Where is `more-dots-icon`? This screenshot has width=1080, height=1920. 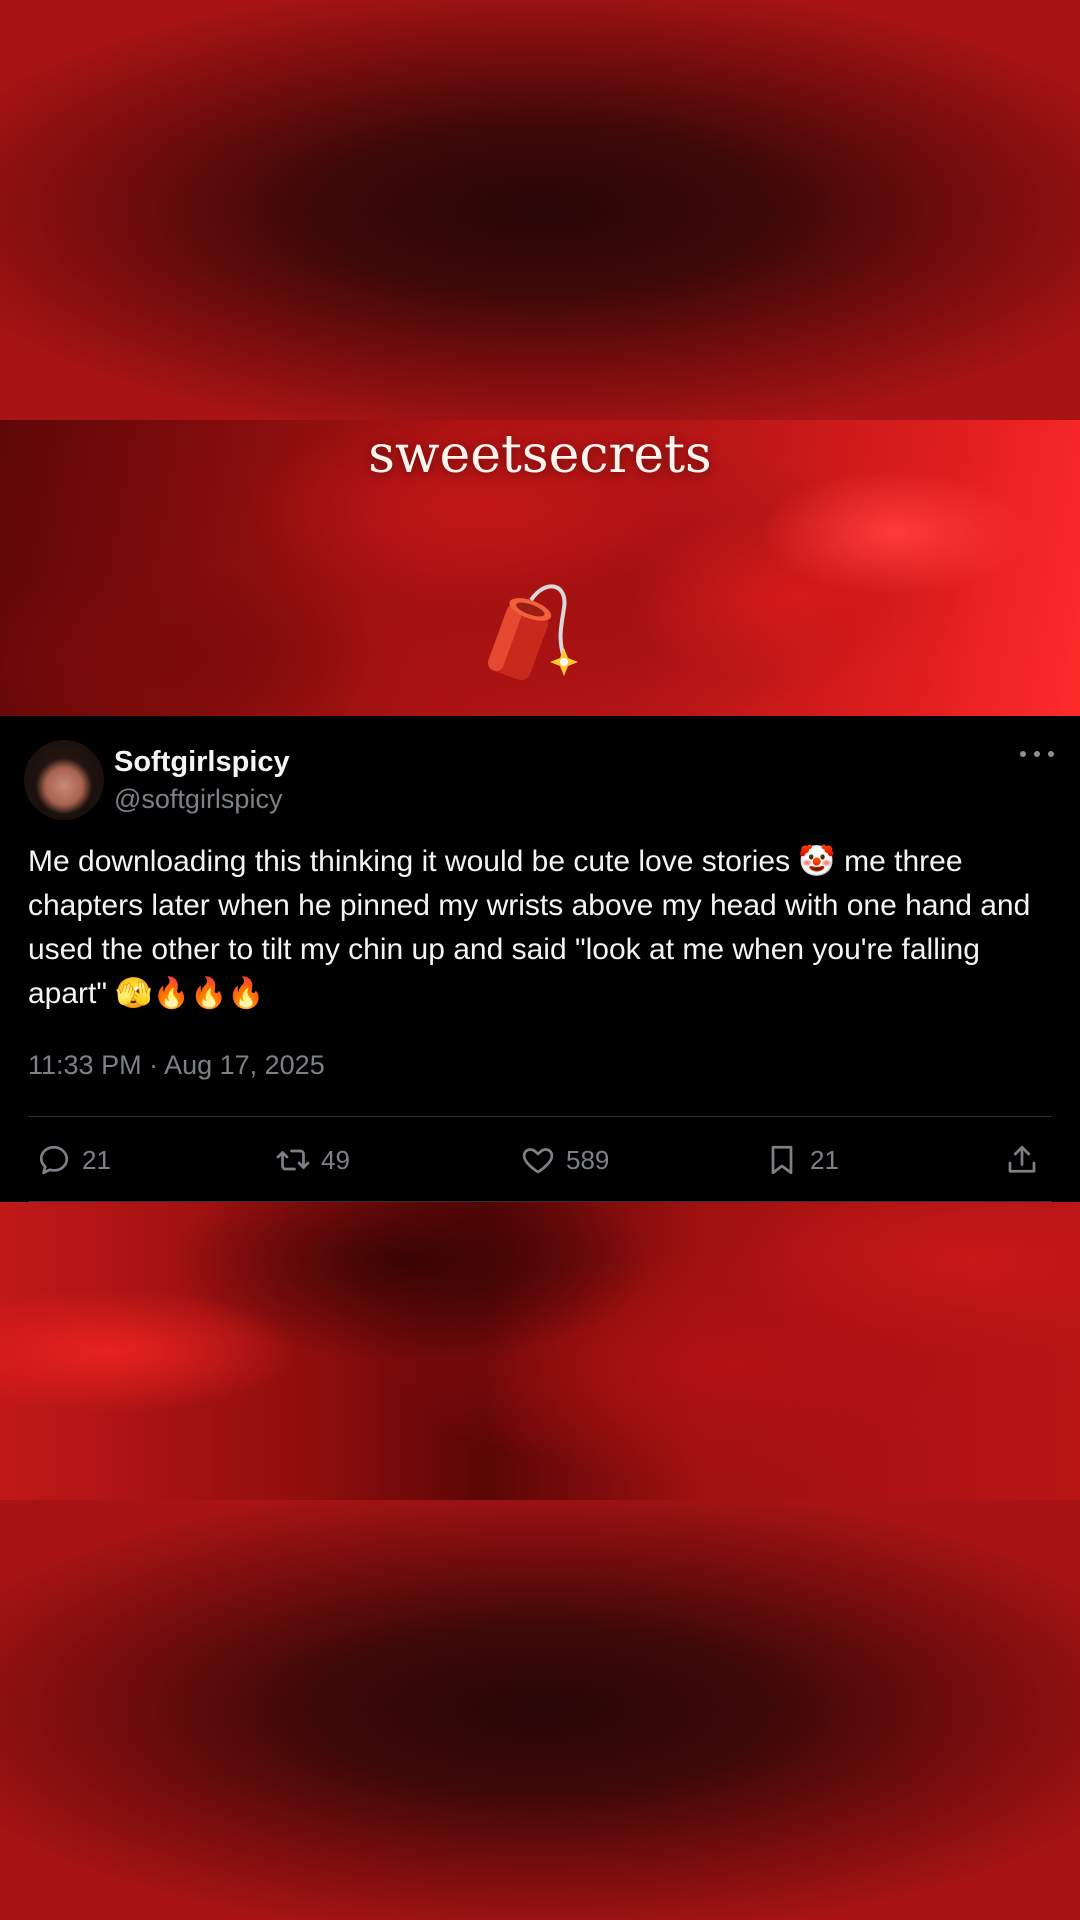 more-dots-icon is located at coordinates (1037, 754).